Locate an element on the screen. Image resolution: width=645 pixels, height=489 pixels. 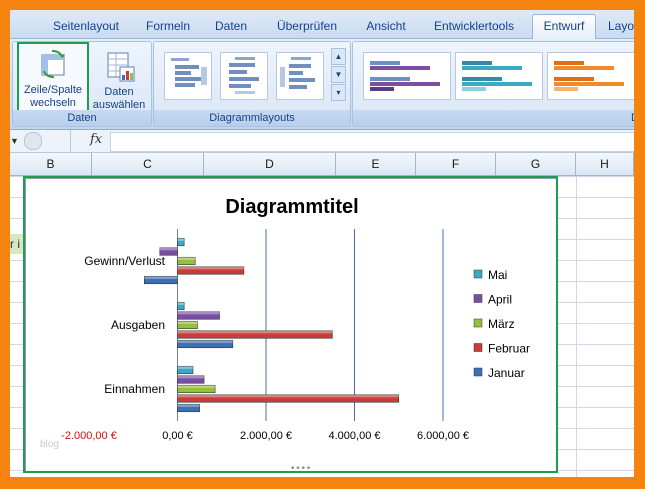
column-headers: B C D E F G H is located at coordinates (322, 164).